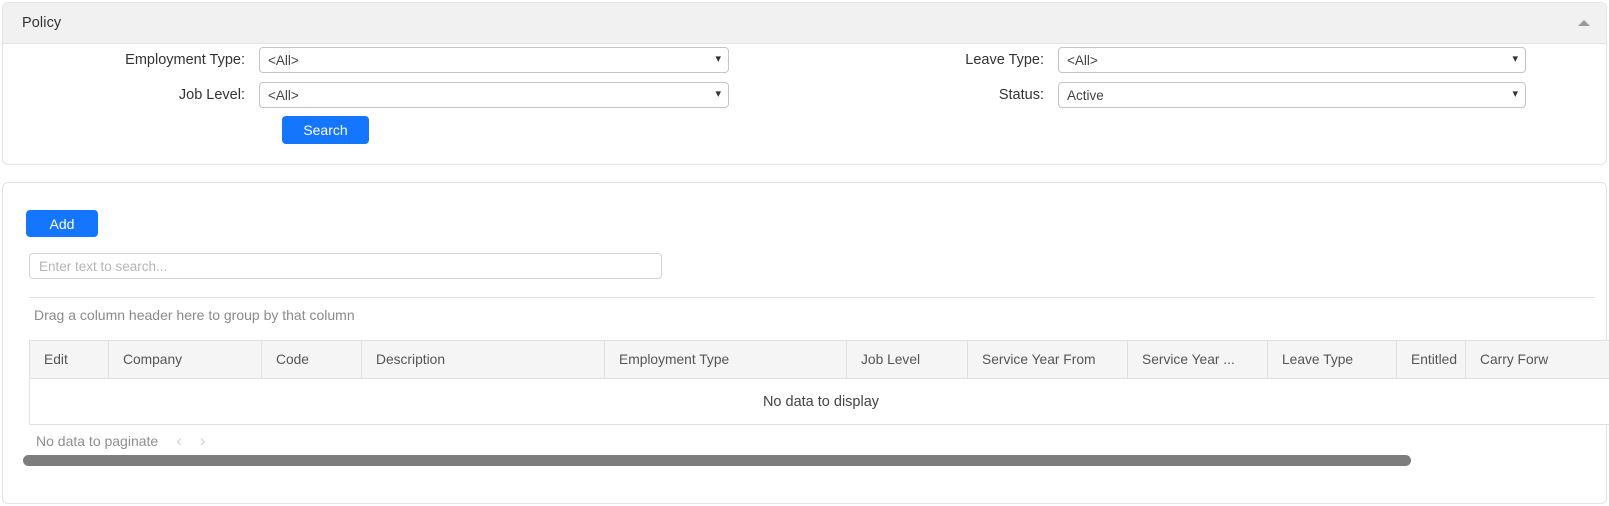  Describe the element at coordinates (1021, 95) in the screenshot. I see `status-label: Status:` at that location.